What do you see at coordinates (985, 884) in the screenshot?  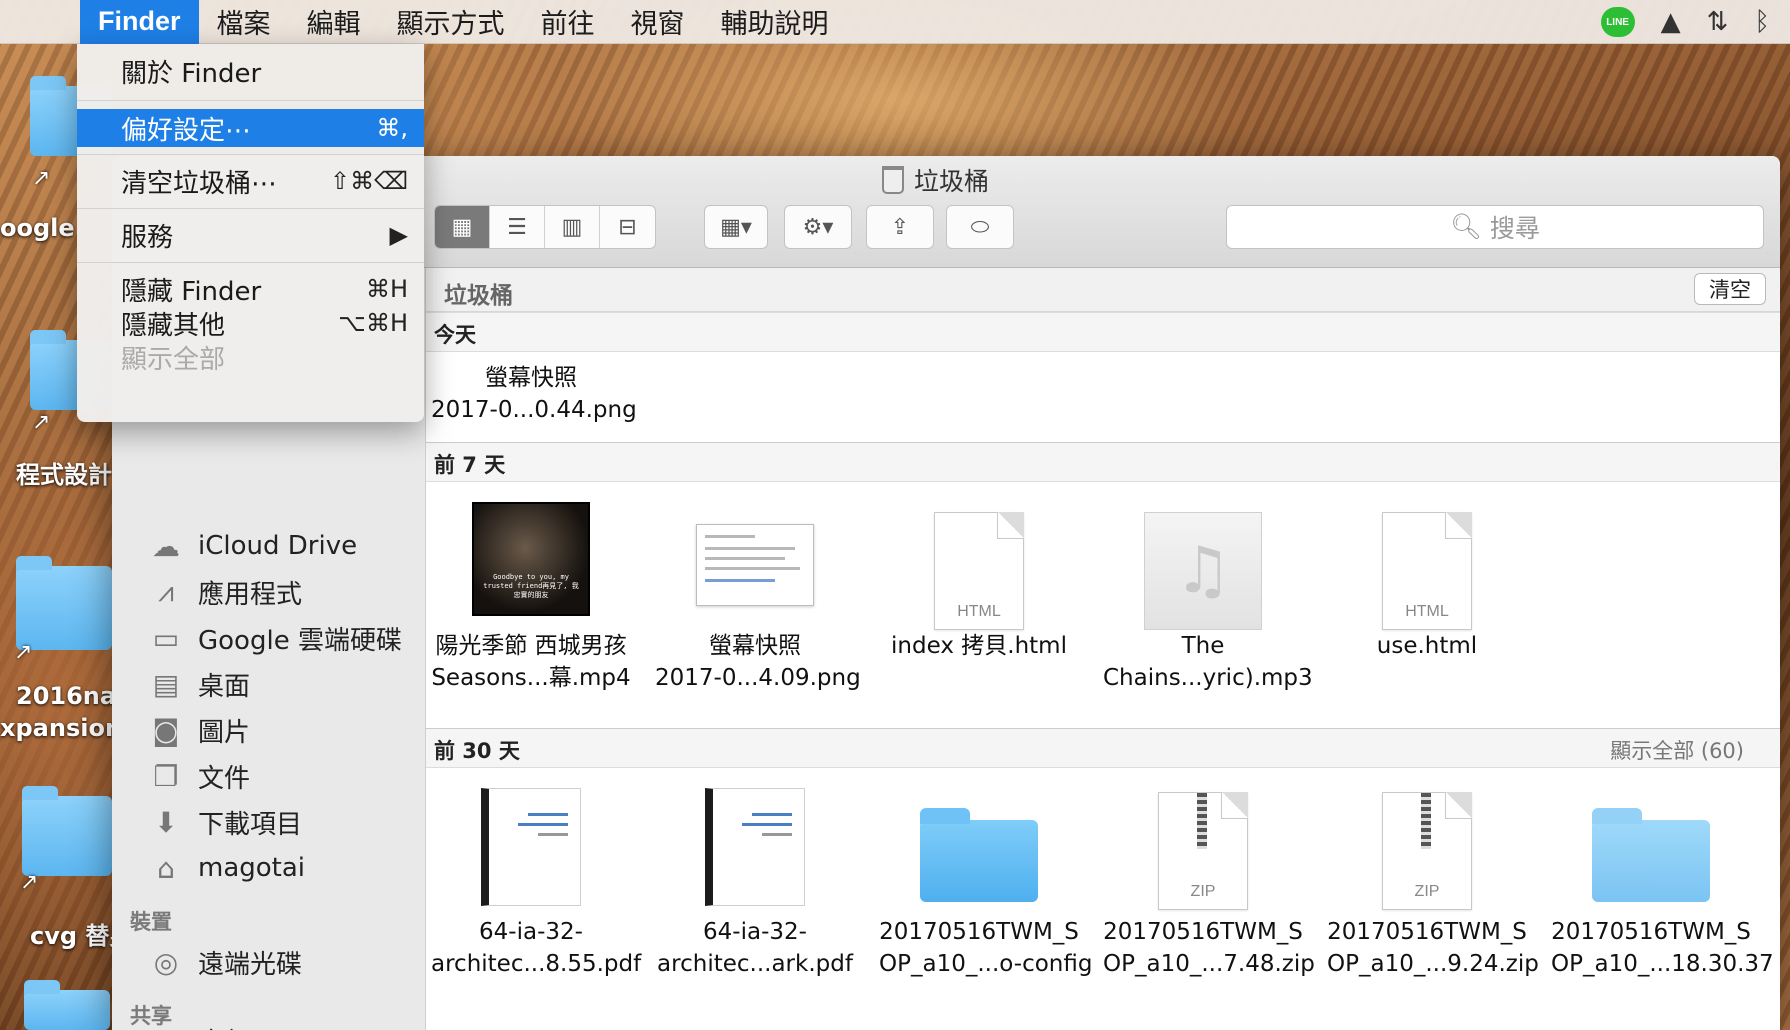 I see `file-item: 20170516TWM_S OP_a10_...o-config` at bounding box center [985, 884].